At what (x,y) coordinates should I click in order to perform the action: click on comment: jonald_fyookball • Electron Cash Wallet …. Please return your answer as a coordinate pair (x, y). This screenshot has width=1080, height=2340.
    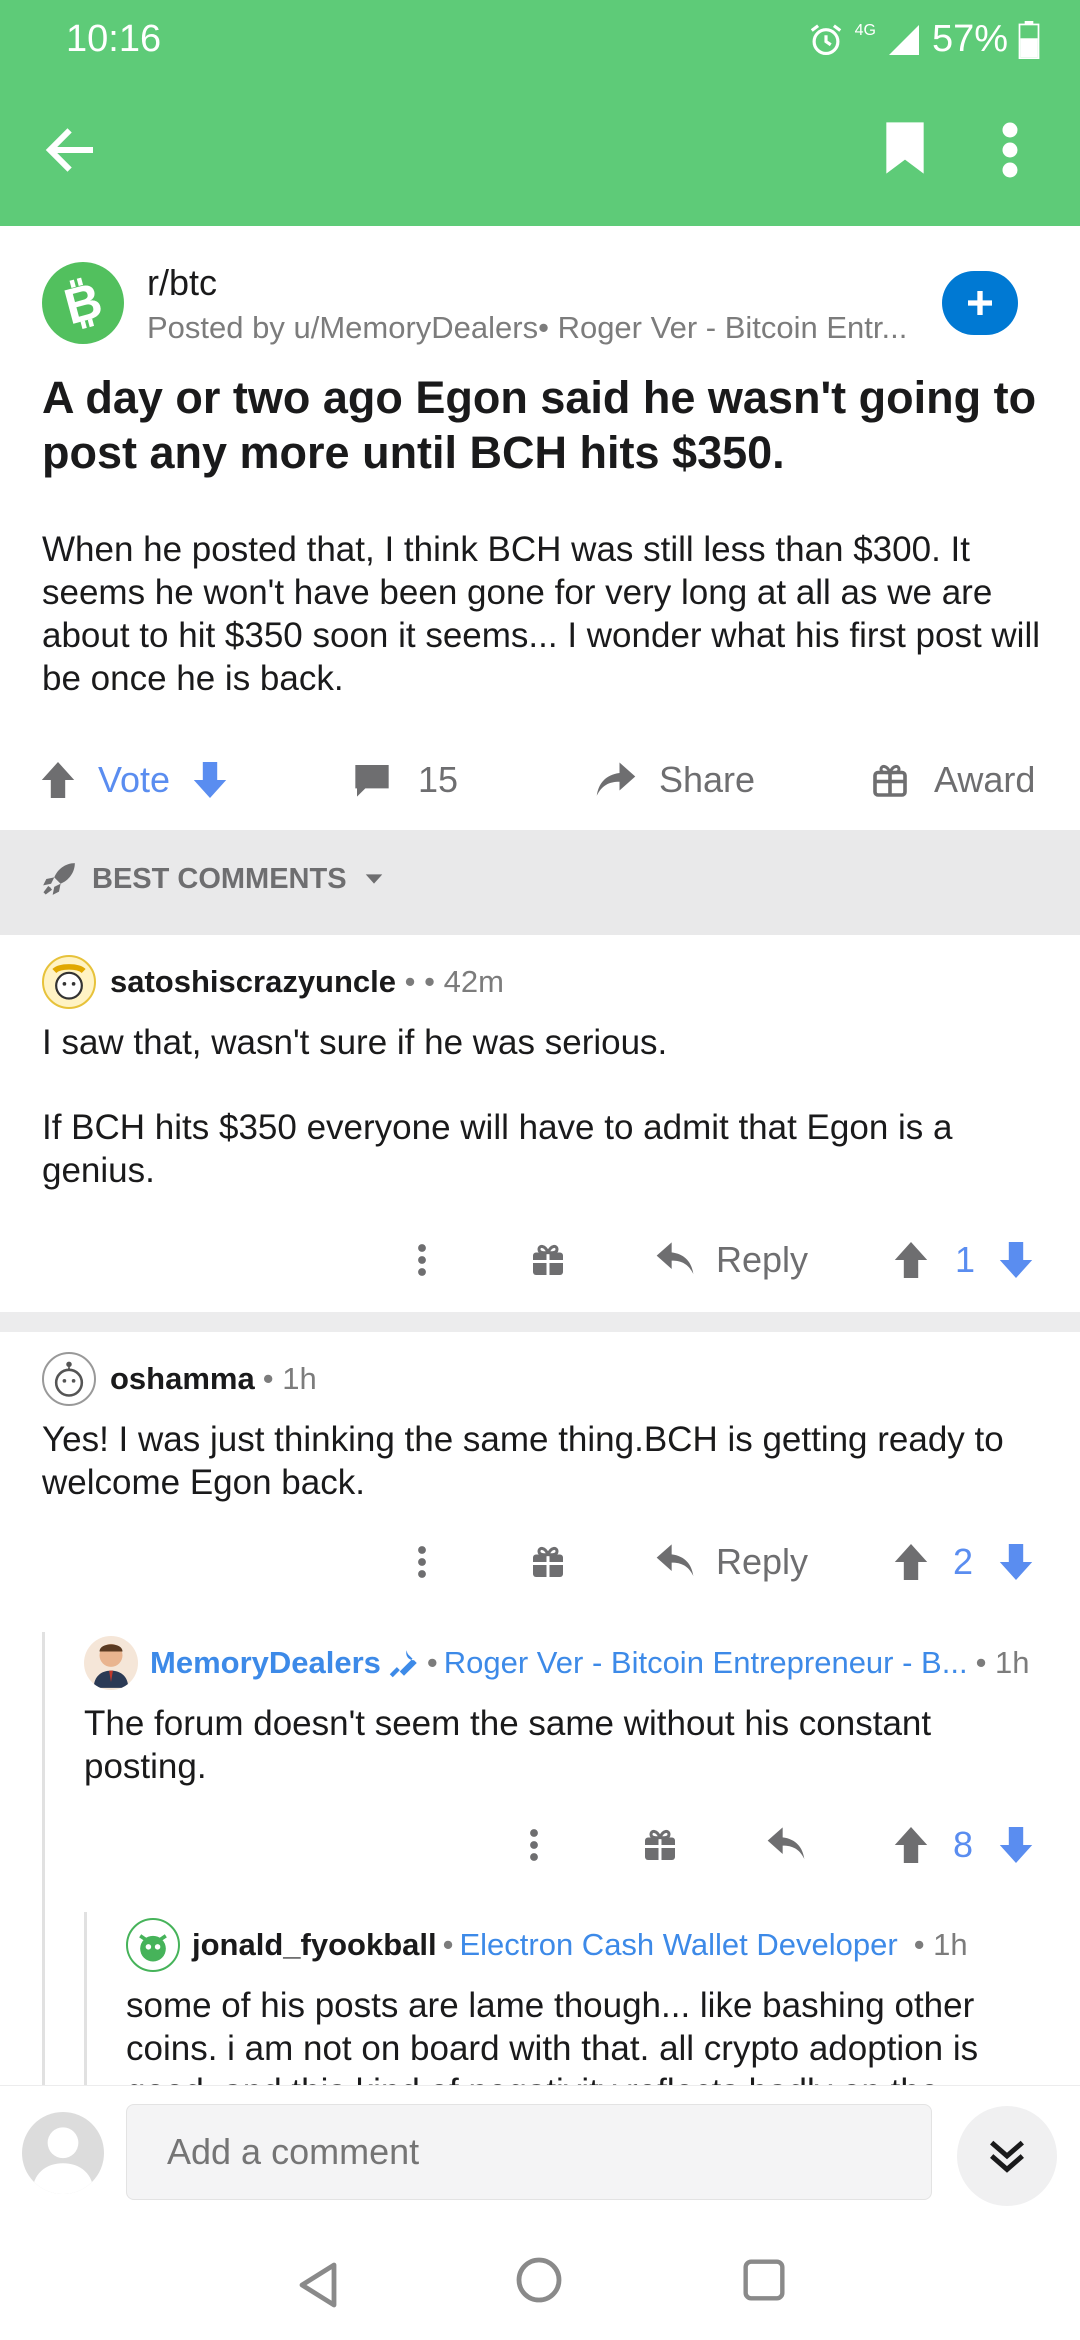
    Looking at the image, I should click on (593, 2001).